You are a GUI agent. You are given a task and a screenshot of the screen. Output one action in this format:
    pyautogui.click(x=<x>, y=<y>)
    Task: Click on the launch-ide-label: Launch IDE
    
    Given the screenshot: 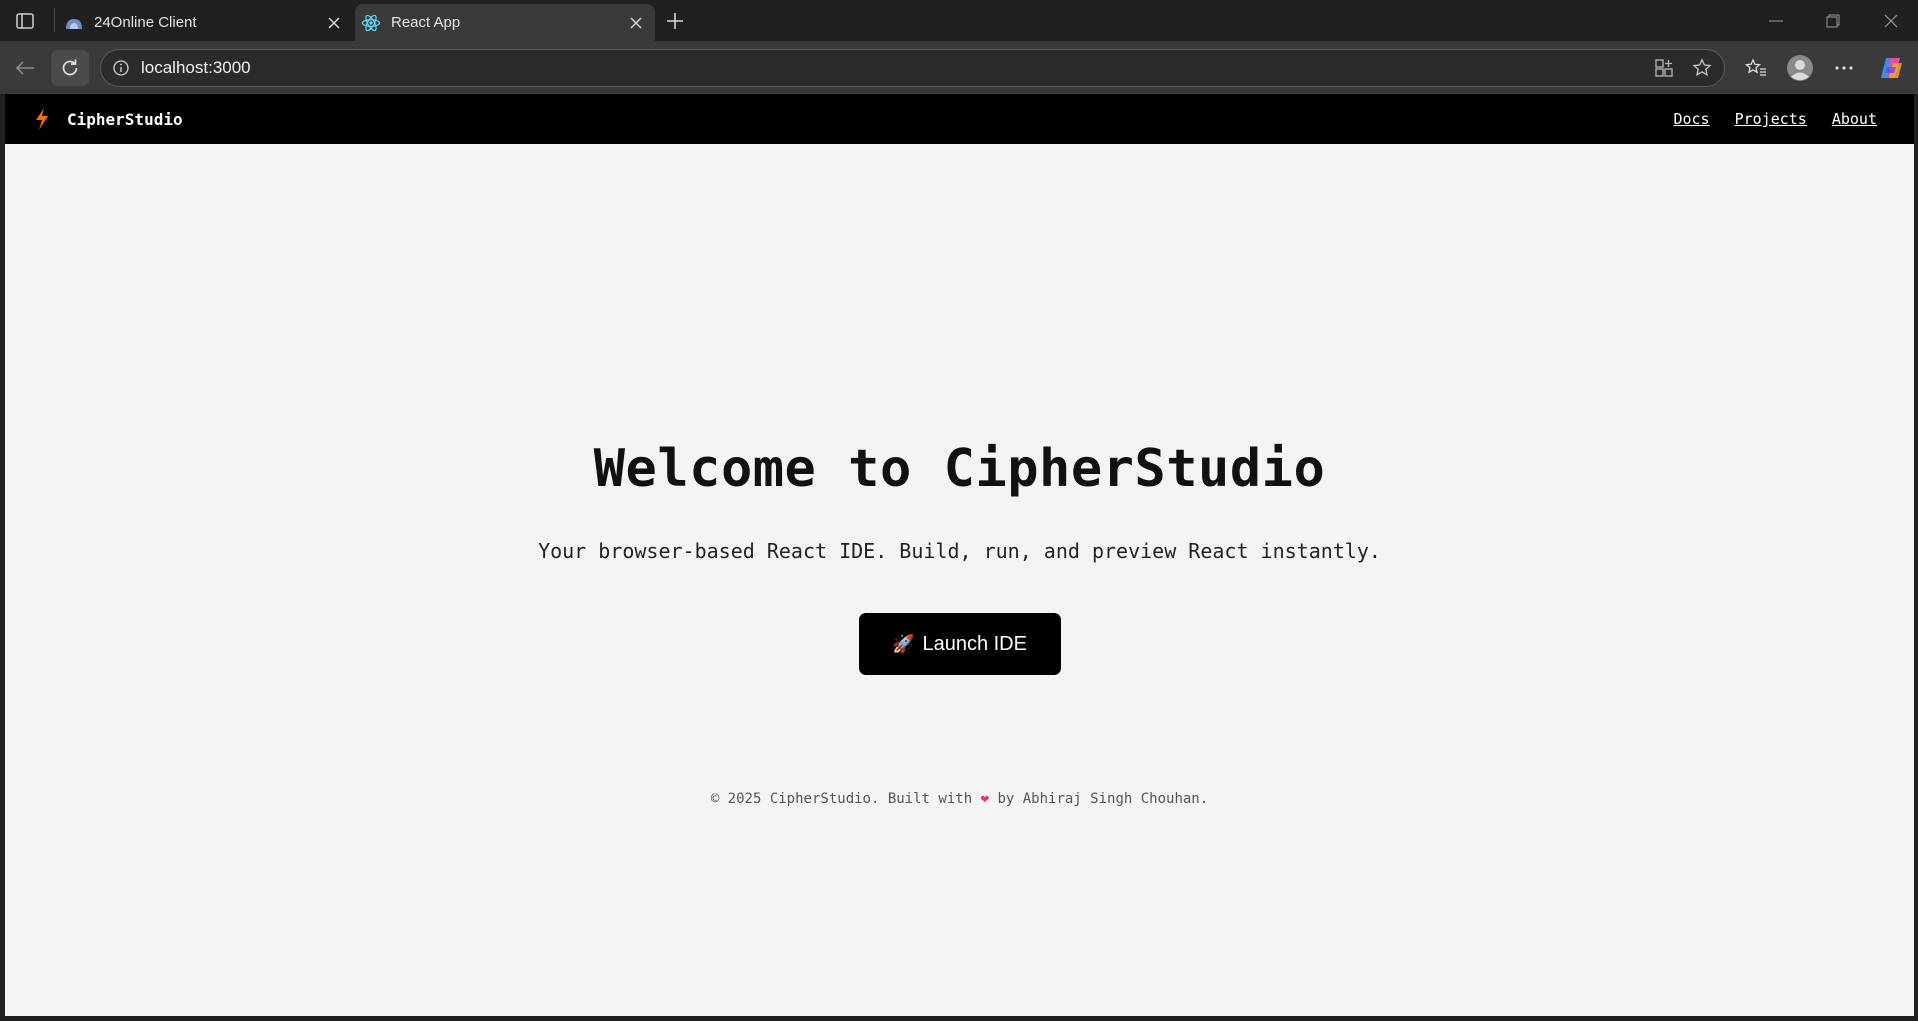 What is the action you would take?
    pyautogui.click(x=974, y=643)
    